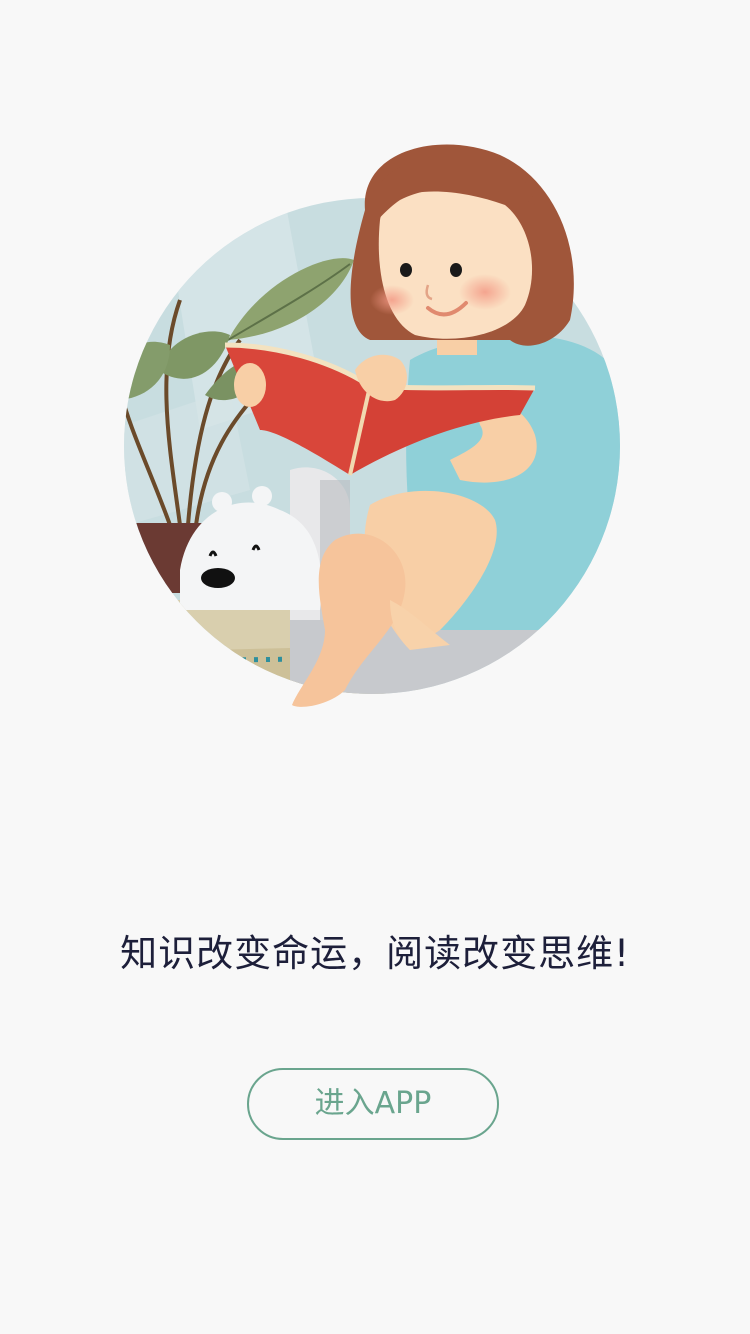 Image resolution: width=750 pixels, height=1334 pixels. Describe the element at coordinates (373, 1104) in the screenshot. I see `enter-app-button: 进入APP` at that location.